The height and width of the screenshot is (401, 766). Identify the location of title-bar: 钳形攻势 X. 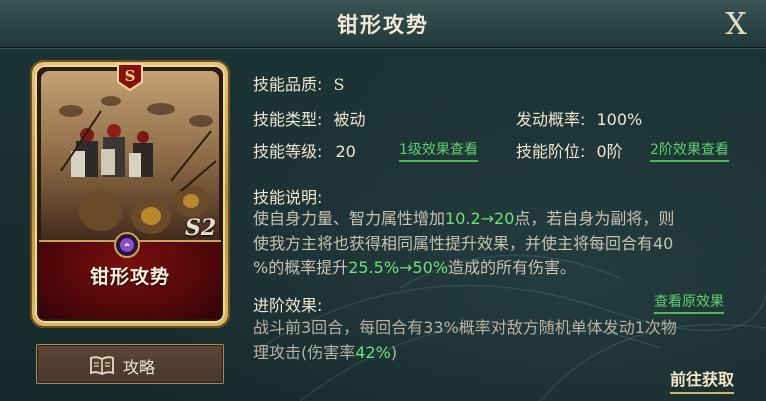
(383, 24).